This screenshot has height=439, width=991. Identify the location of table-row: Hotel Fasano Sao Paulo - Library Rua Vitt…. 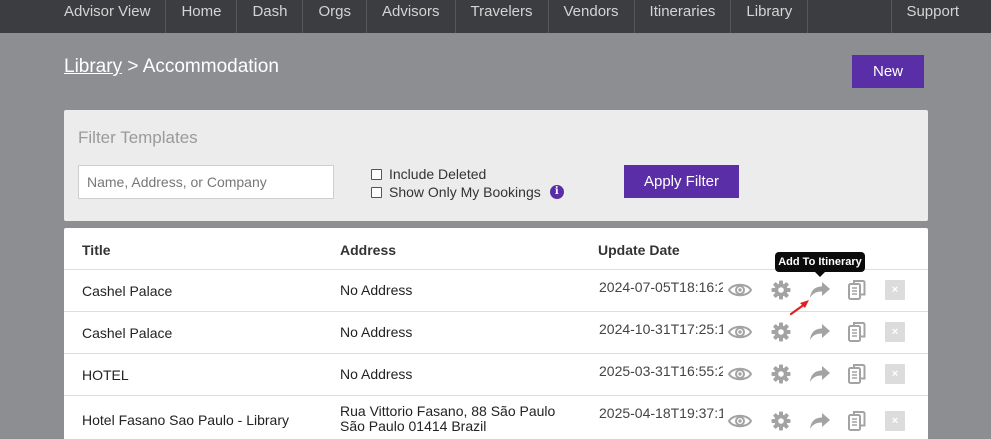
(496, 417).